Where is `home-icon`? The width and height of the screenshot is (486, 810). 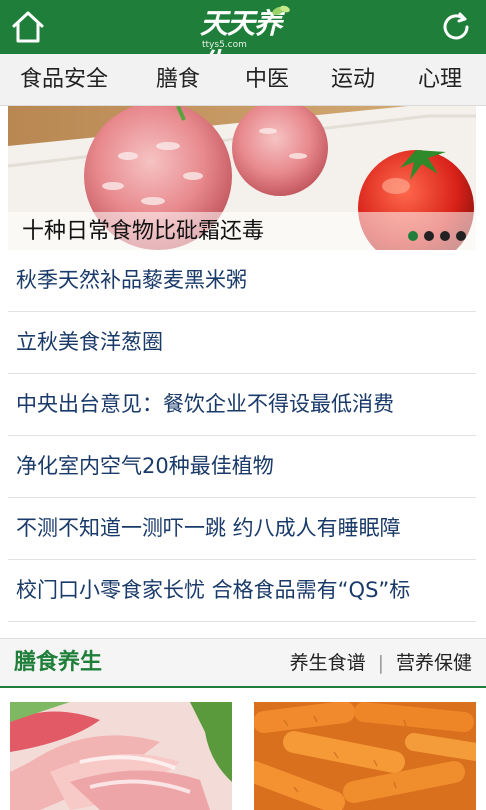
home-icon is located at coordinates (28, 27).